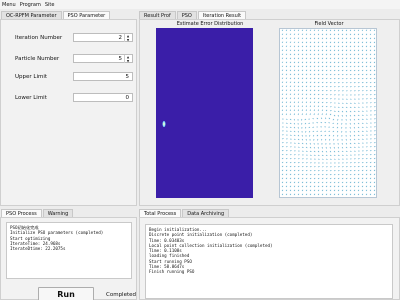 The width and height of the screenshot is (400, 300). Describe the element at coordinates (9, 5) in the screenshot. I see `menu-item-menu: Menu` at that location.